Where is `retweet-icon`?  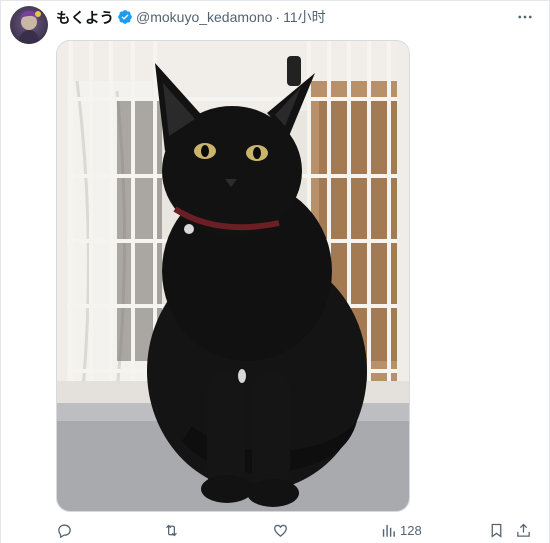
retweet-icon is located at coordinates (171, 530).